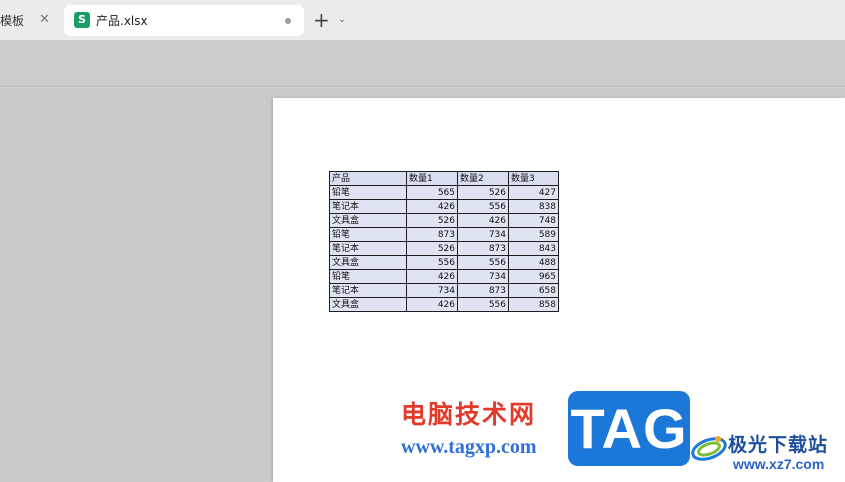 This screenshot has width=845, height=482. What do you see at coordinates (533, 248) in the screenshot?
I see `table-cell: 843` at bounding box center [533, 248].